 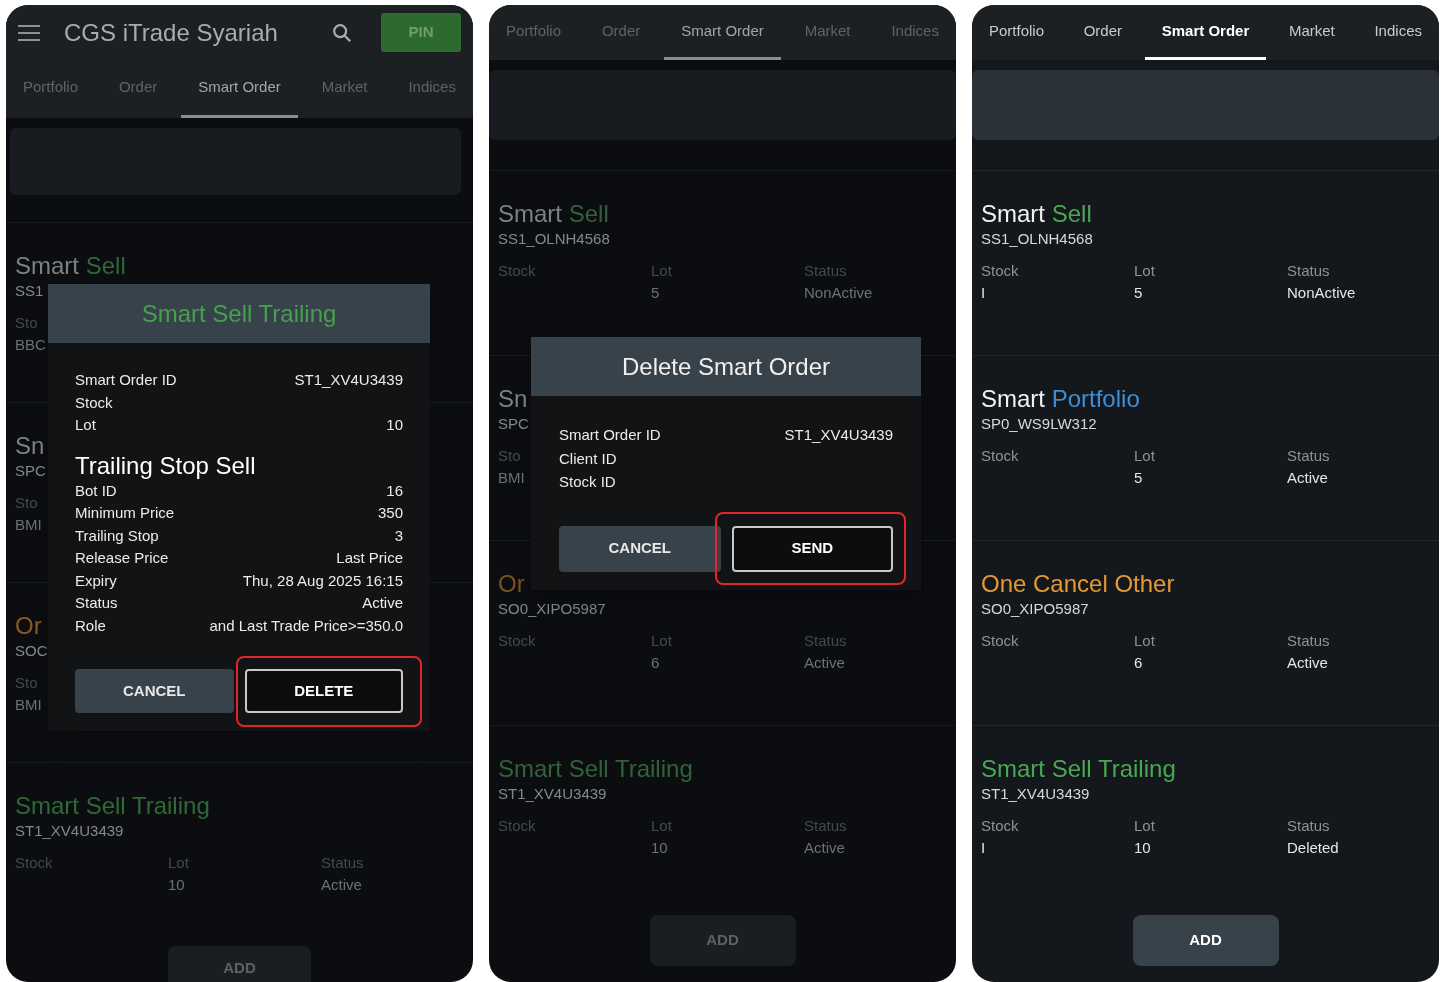 I want to click on cancel-button: DELETE, so click(x=323, y=691).